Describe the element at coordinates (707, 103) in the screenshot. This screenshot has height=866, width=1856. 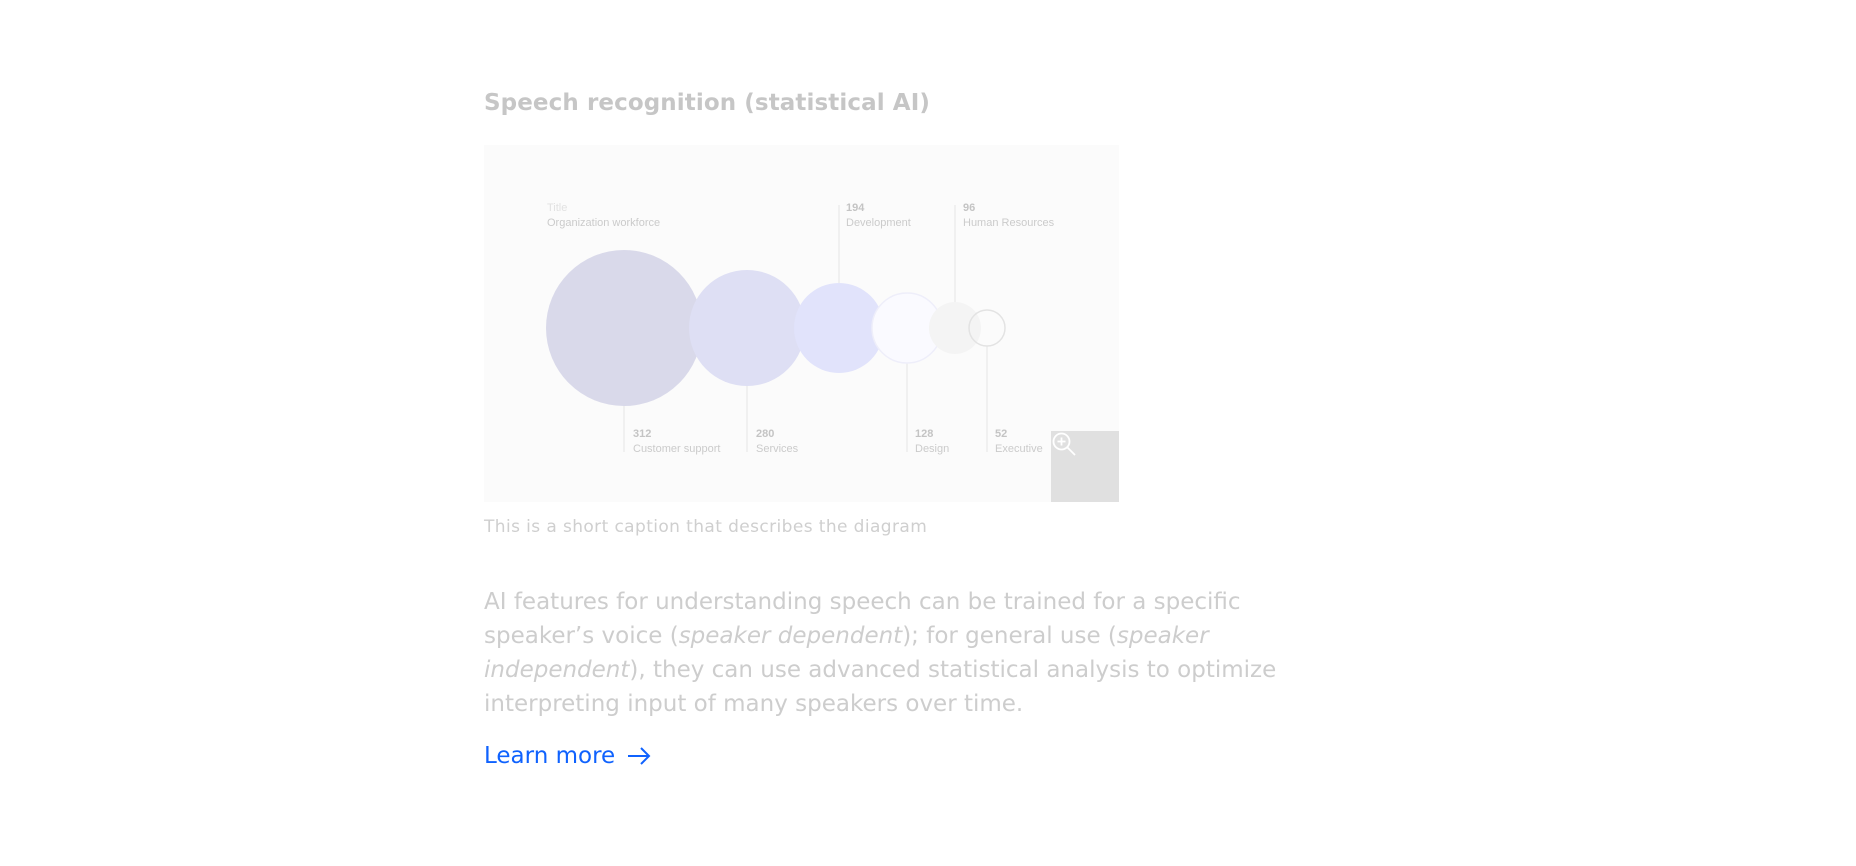
I see `section-title: Speech recognition (statistical AI)` at that location.